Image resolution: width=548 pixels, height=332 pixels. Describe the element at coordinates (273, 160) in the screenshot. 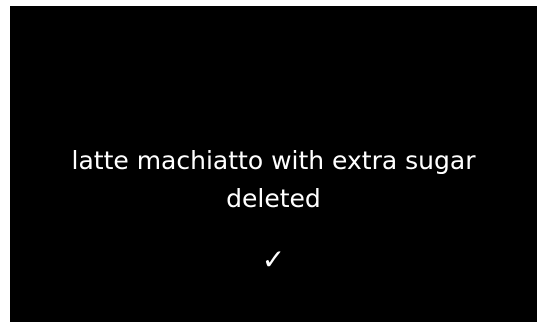

I see `item-name: latte machiatto with extra sugar` at that location.